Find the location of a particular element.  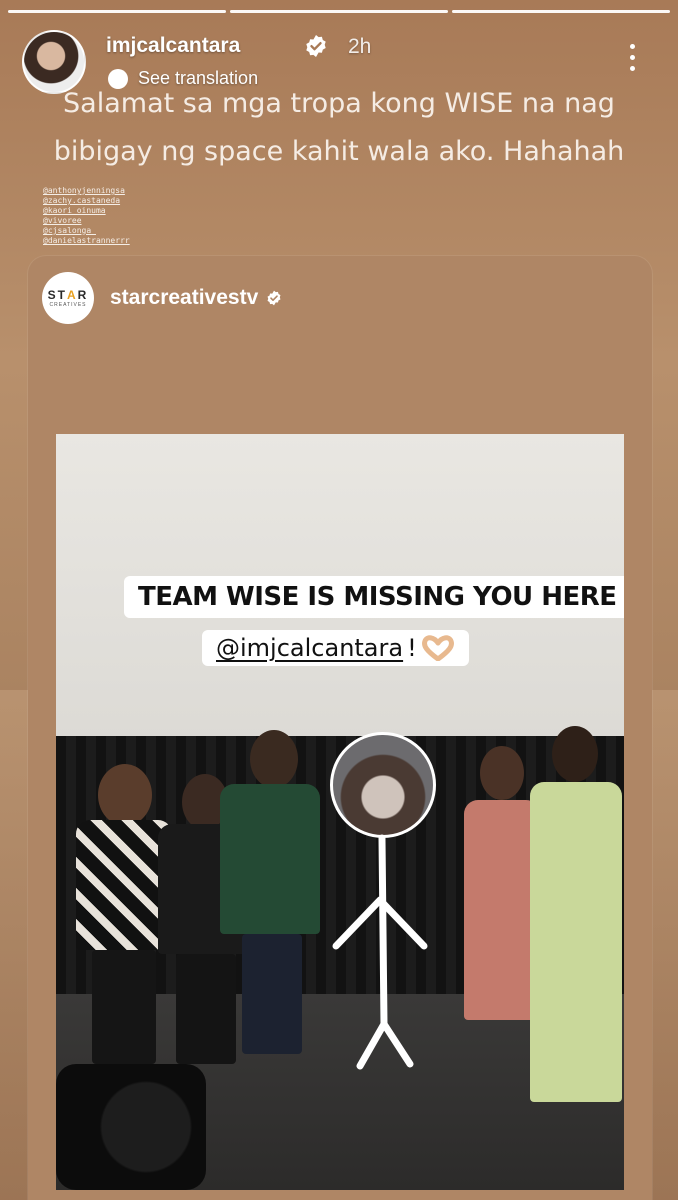

tagged-user-photo is located at coordinates (383, 785).